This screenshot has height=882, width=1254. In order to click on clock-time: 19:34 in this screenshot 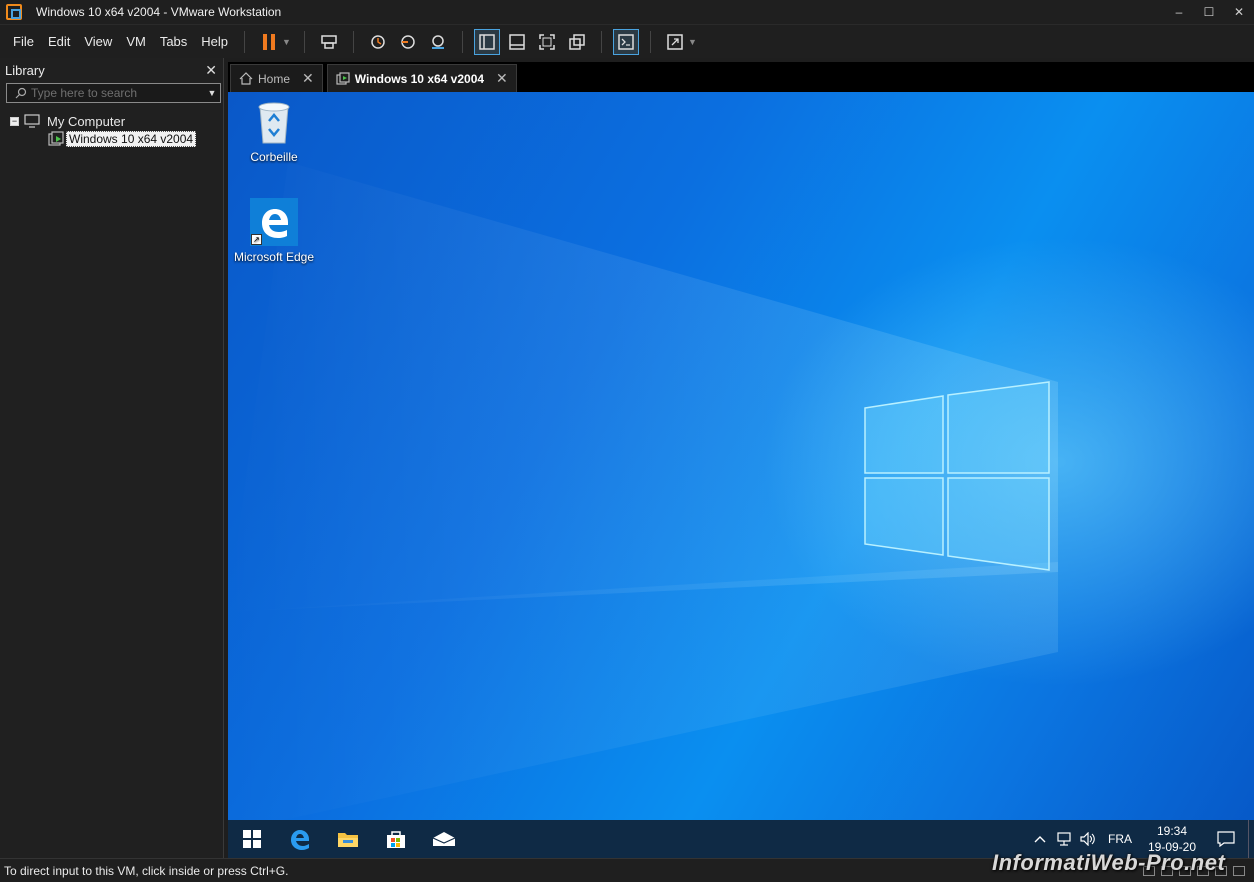, I will do `click(1172, 831)`.